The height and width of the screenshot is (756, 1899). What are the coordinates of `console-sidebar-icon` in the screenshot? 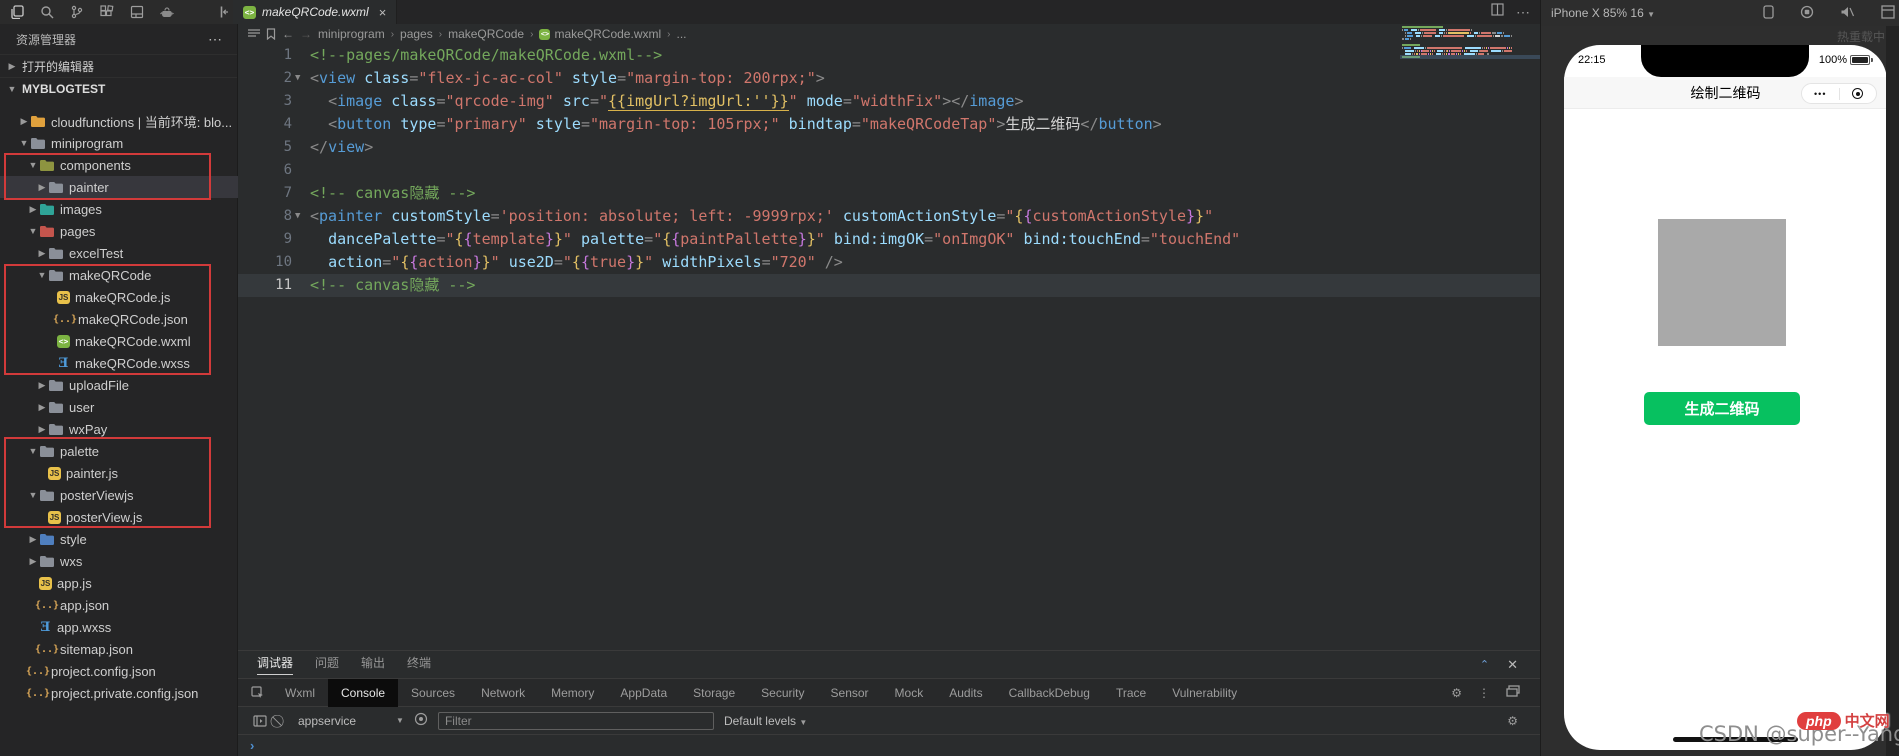 It's located at (260, 721).